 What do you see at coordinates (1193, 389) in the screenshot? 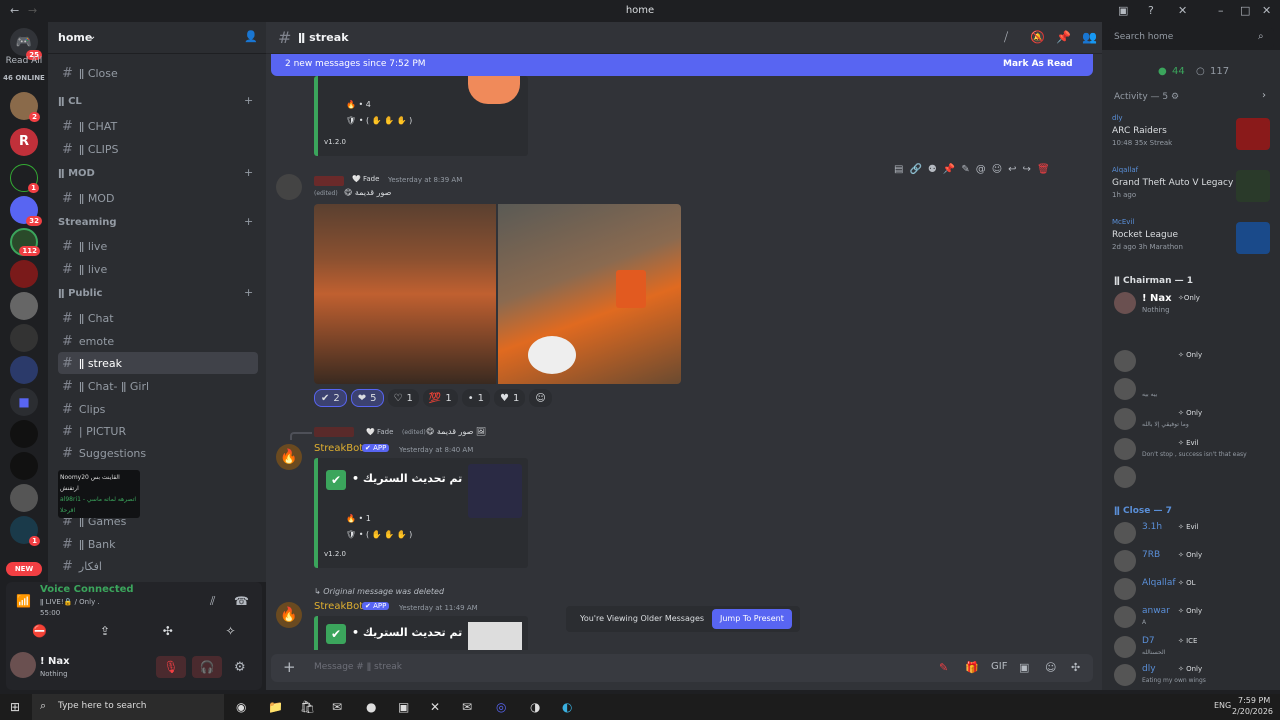
I see `member-row: بيه بيه` at bounding box center [1193, 389].